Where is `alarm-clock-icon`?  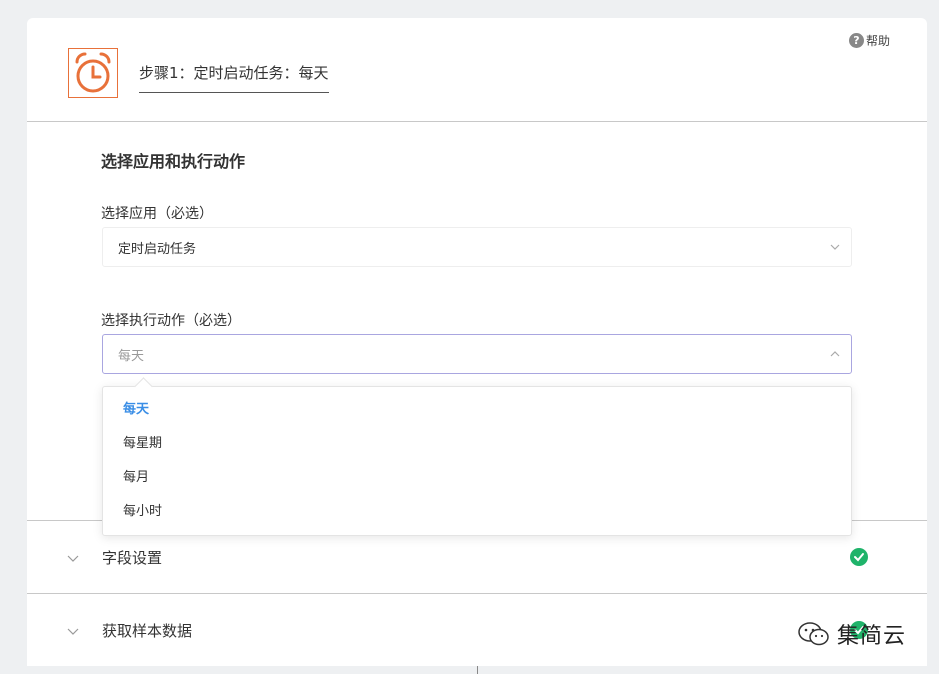 alarm-clock-icon is located at coordinates (93, 73).